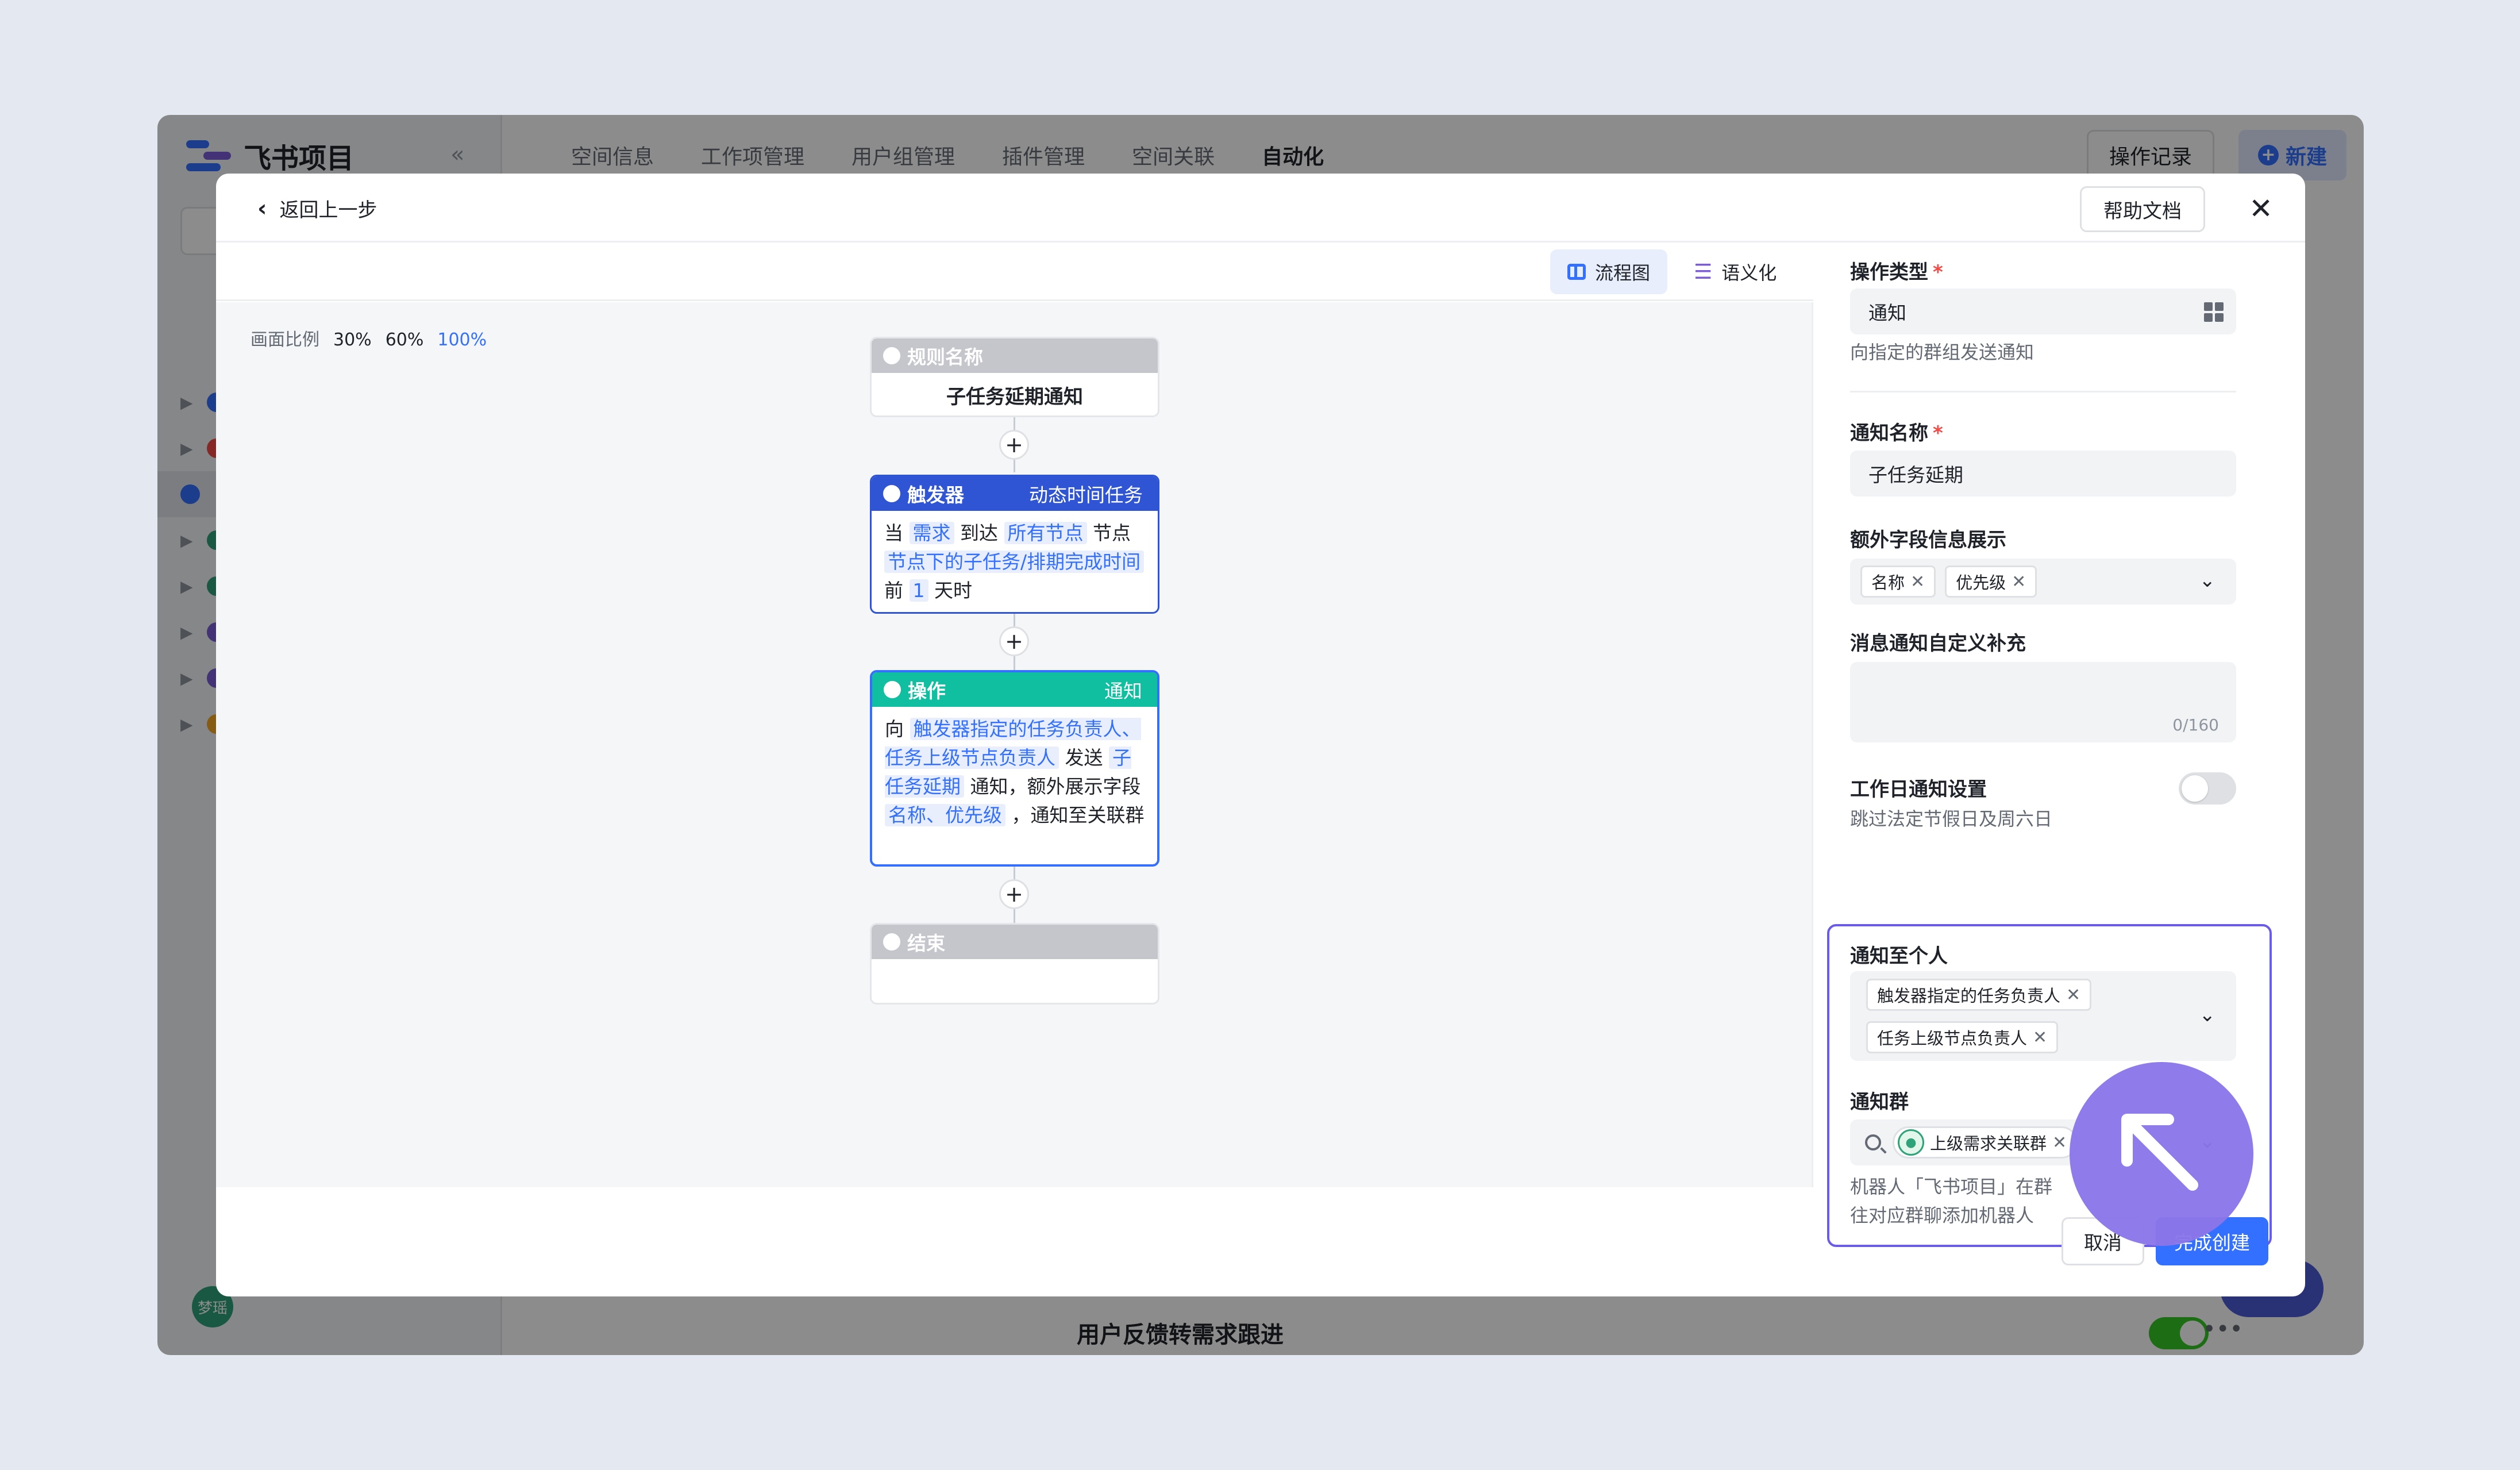 The height and width of the screenshot is (1470, 2520). Describe the element at coordinates (262, 208) in the screenshot. I see `chevron-left-icon: ‹` at that location.